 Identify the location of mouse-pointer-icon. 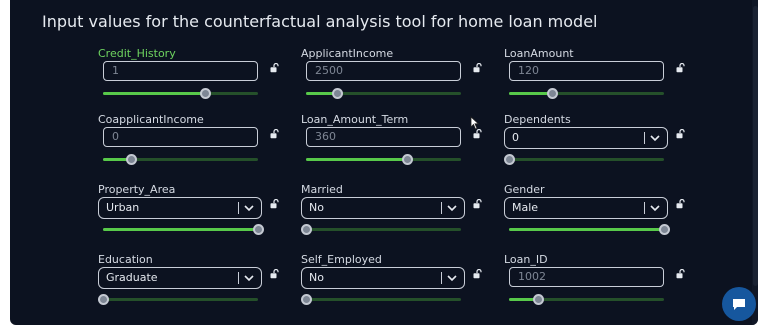
(475, 123).